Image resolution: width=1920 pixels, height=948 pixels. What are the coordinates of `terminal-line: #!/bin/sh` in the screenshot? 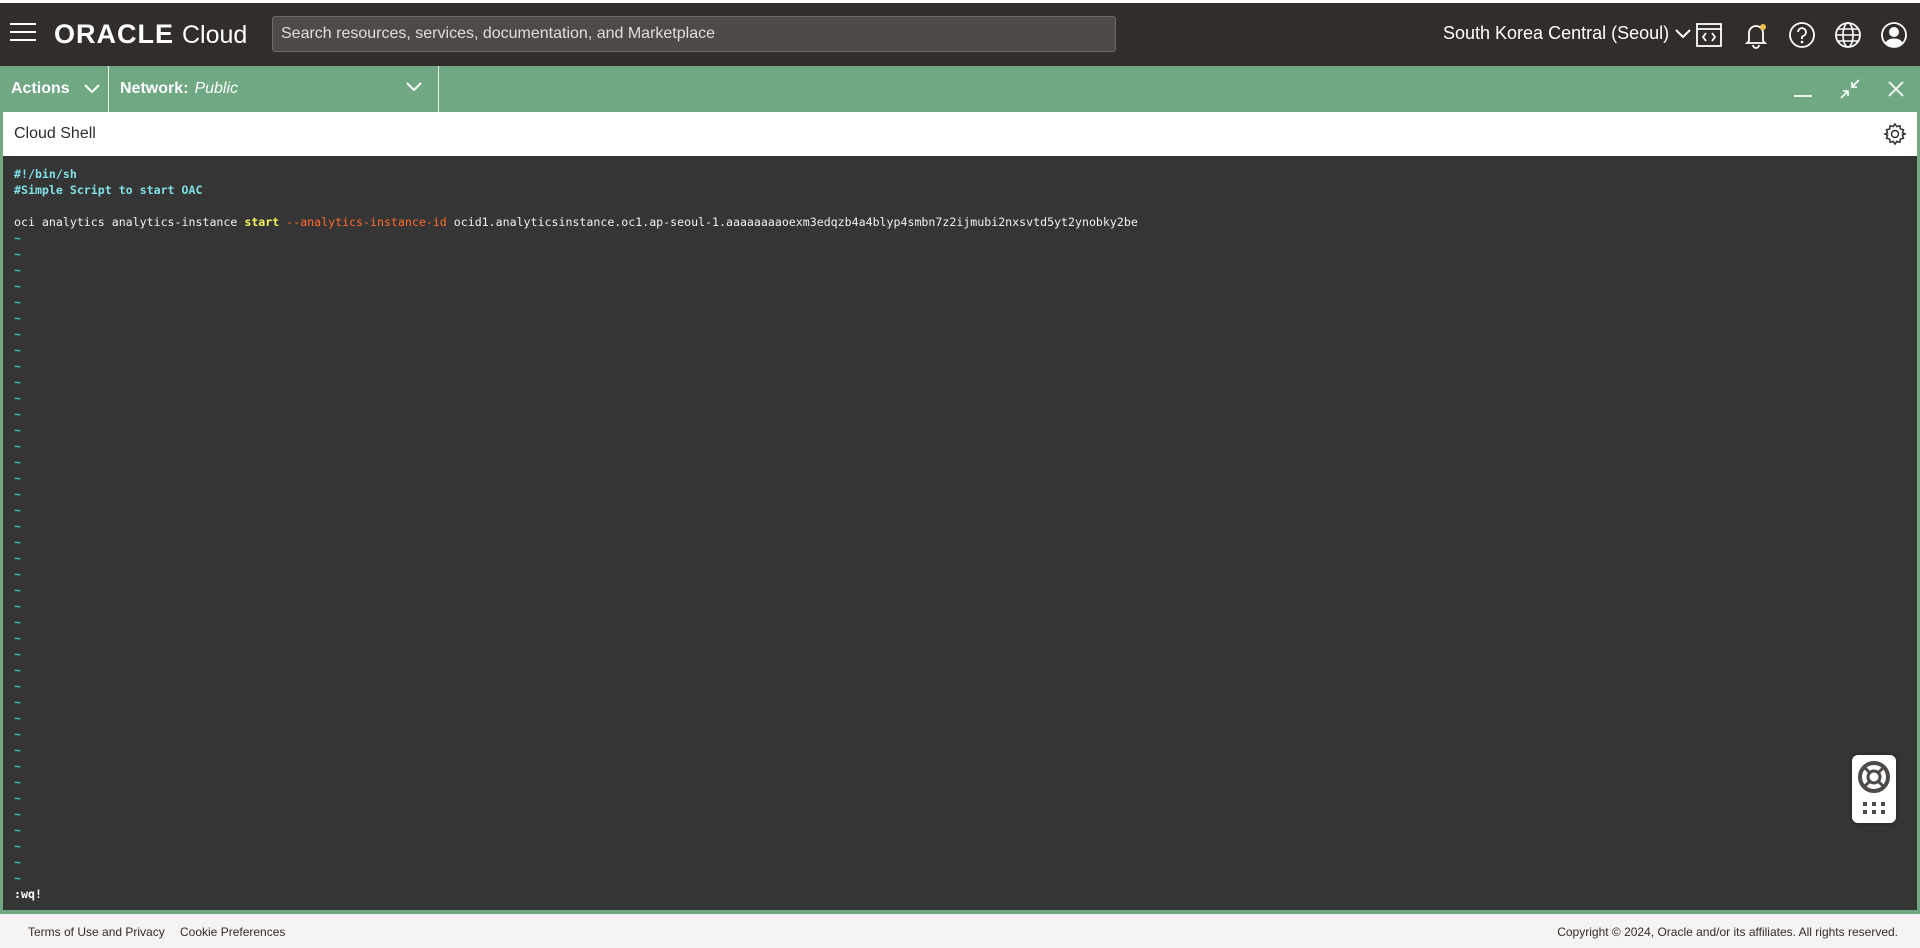 It's located at (45, 174).